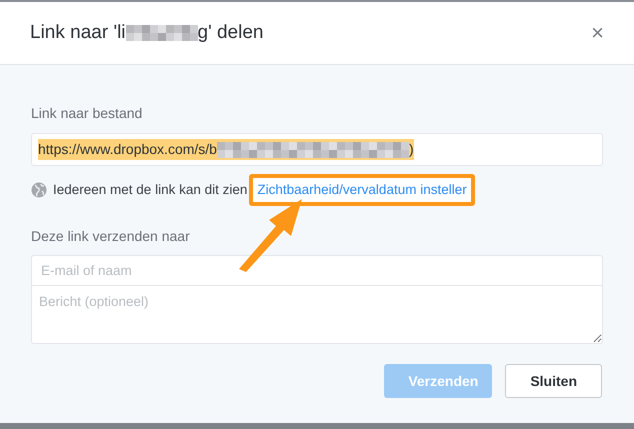 Image resolution: width=634 pixels, height=429 pixels. I want to click on close-button: Sluiten, so click(553, 381).